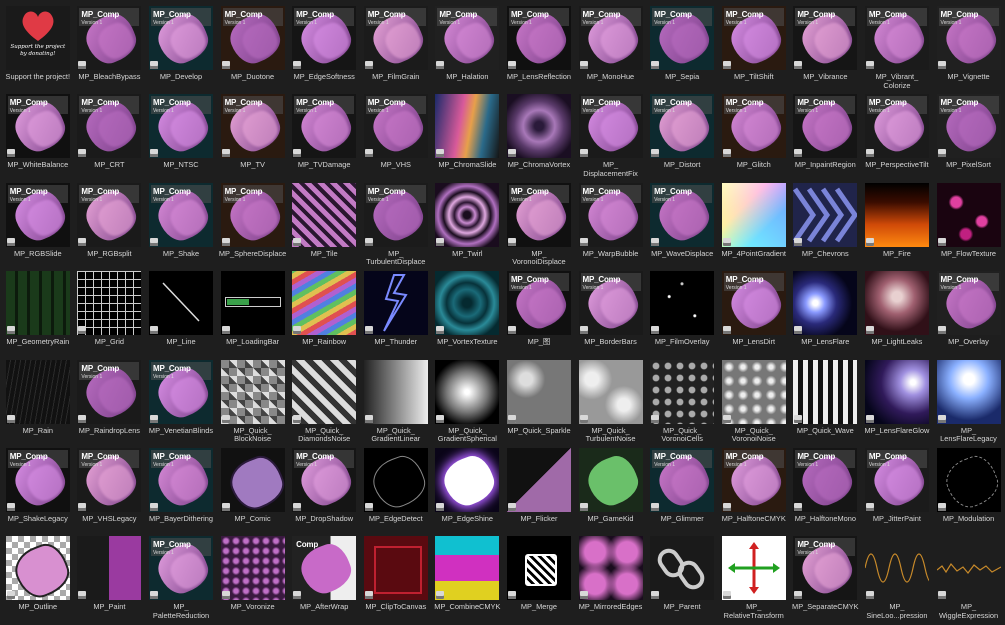  I want to click on effect-tile-mp-inpaintregion: MP_Comp Version 1 MP_InpaintRegion, so click(826, 138).